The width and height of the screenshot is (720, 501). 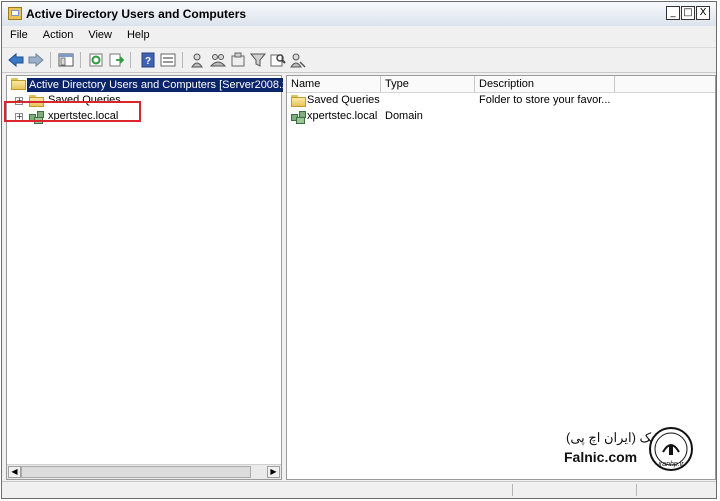 What do you see at coordinates (278, 60) in the screenshot?
I see `find-icon` at bounding box center [278, 60].